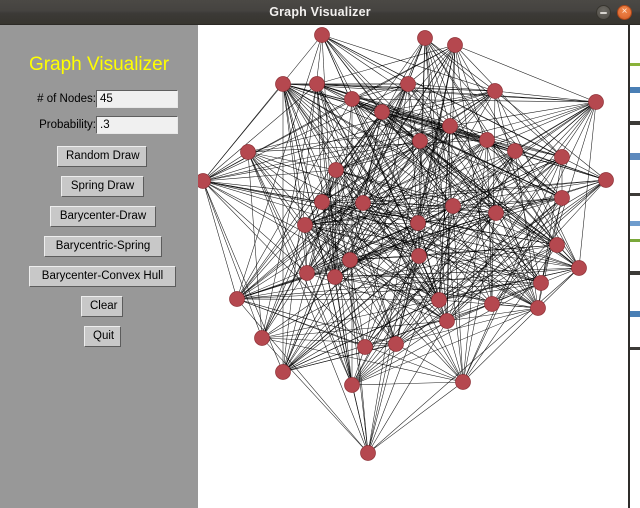 This screenshot has height=508, width=640. What do you see at coordinates (66, 99) in the screenshot?
I see `node-count-label: # of Nodes:` at bounding box center [66, 99].